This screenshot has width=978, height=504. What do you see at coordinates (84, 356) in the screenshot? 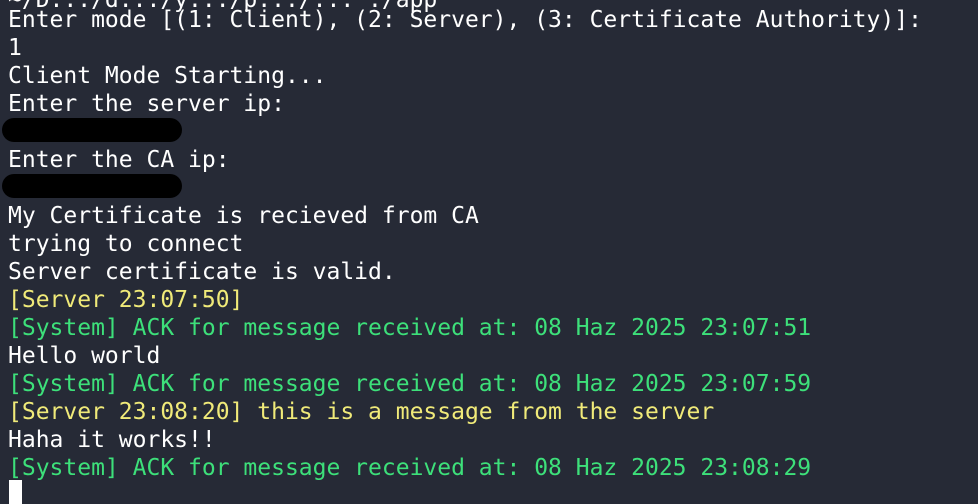
I see `client-message-1: Hello world` at bounding box center [84, 356].